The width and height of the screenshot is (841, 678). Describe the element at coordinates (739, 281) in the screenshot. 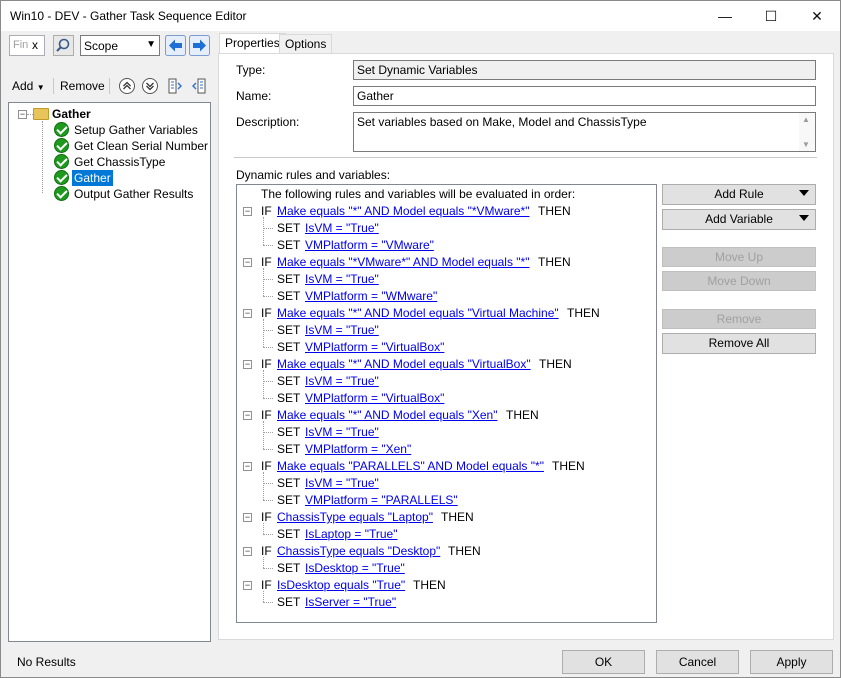

I see `move-down-button: Move Down` at that location.